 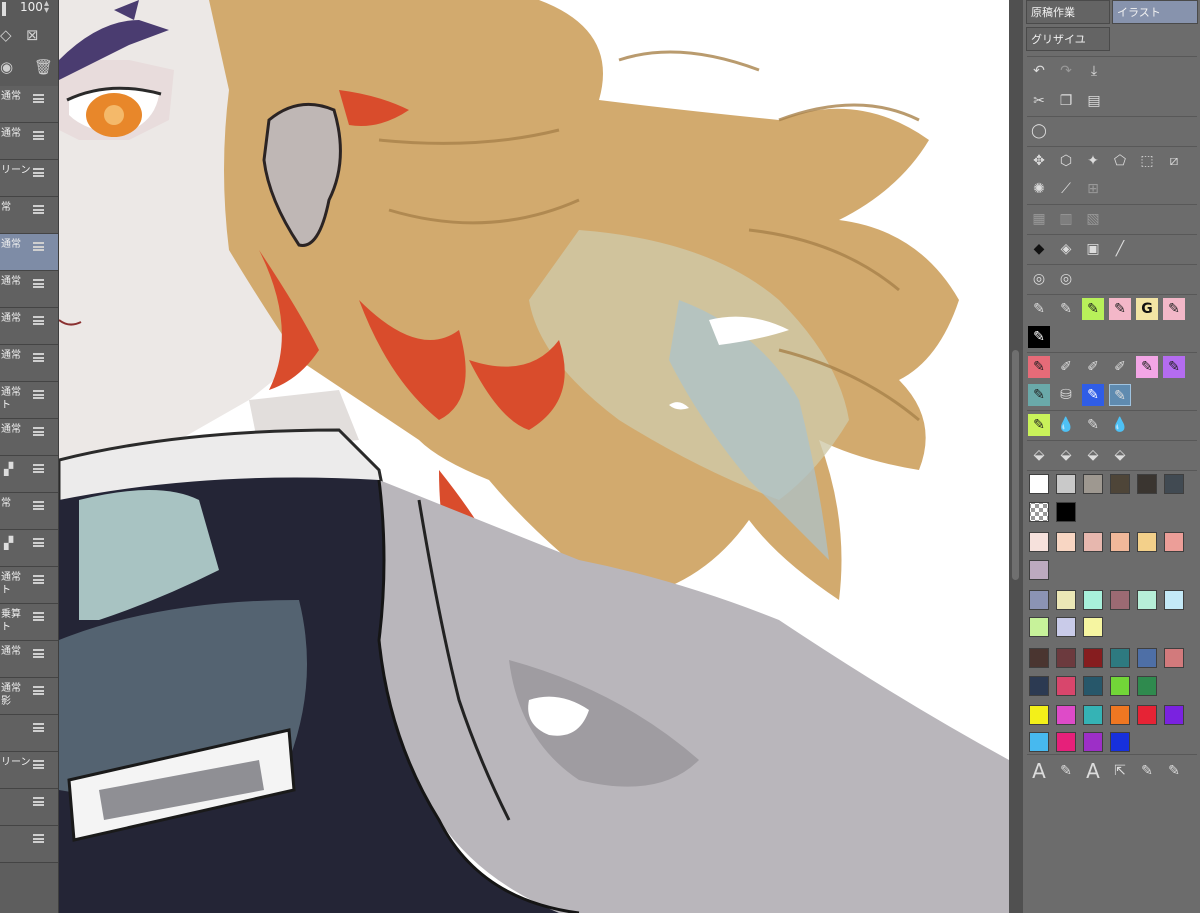 I want to click on pen-green-icon: ✎, so click(x=1093, y=309).